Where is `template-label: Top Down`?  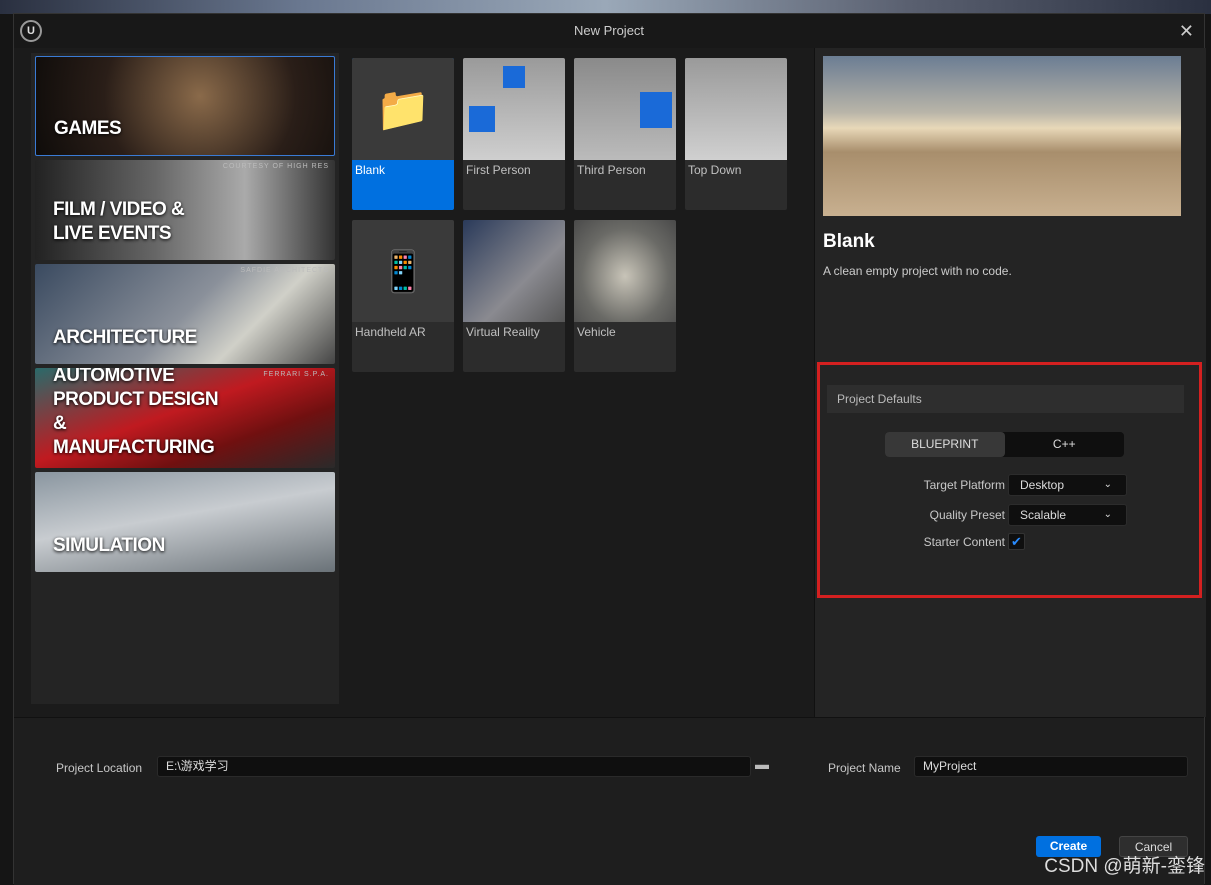 template-label: Top Down is located at coordinates (715, 170).